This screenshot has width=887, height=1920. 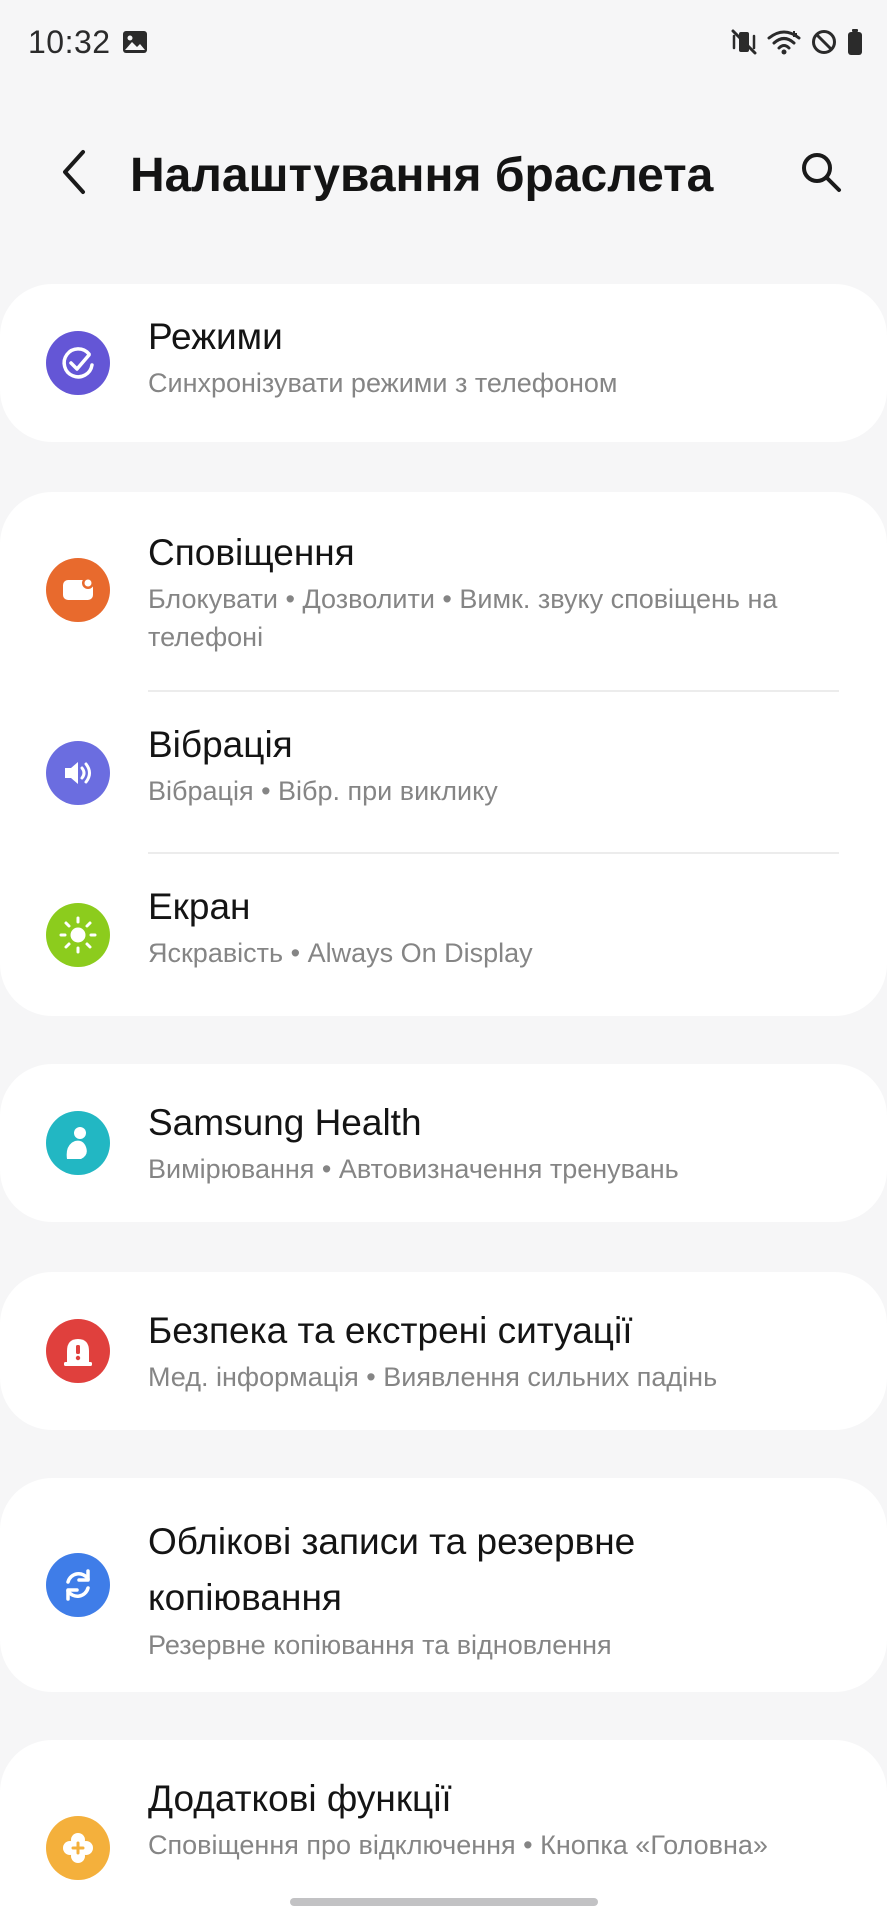 What do you see at coordinates (443, 773) in the screenshot?
I see `setting-item-vibration: Вібрація Вібрація • Вібр. при виклику` at bounding box center [443, 773].